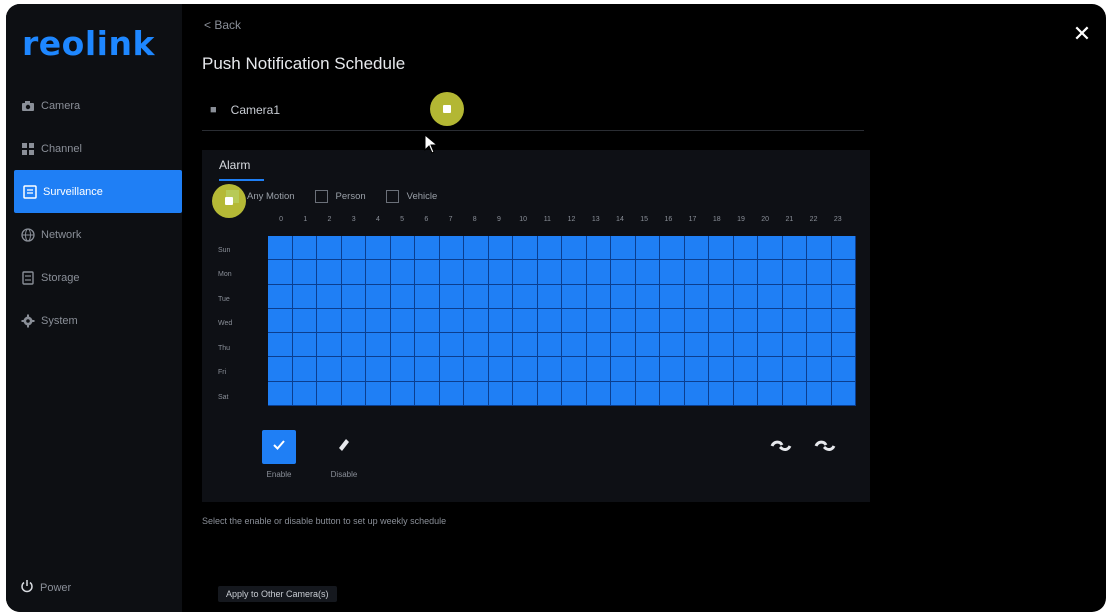  I want to click on sidebar-item-system: System, so click(94, 320).